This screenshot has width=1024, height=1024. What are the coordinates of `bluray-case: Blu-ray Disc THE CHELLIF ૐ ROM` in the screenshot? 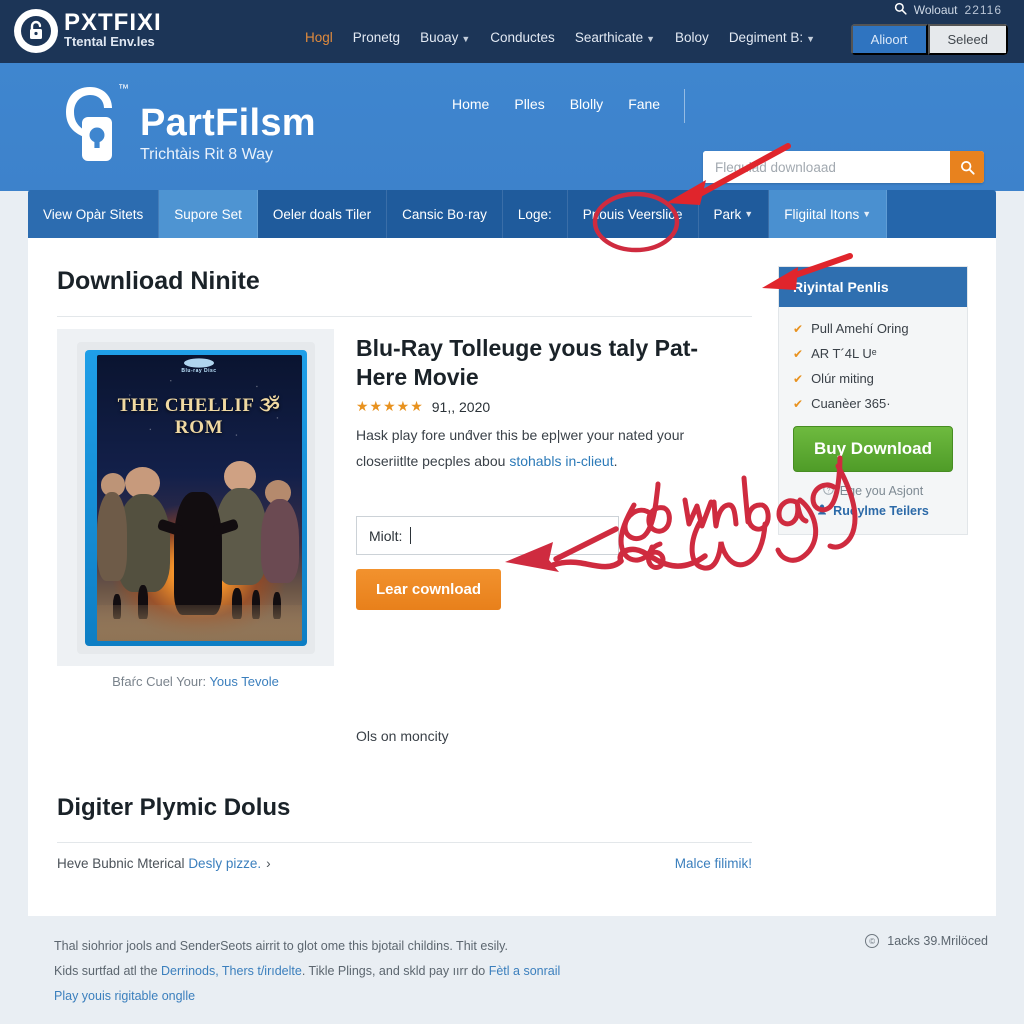 It's located at (195, 497).